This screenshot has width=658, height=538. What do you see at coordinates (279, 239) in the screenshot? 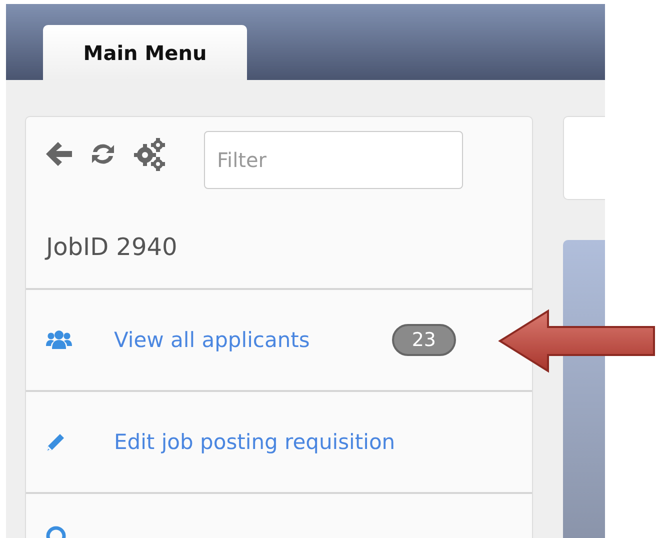
I see `job-id-title: JobID 2940` at bounding box center [279, 239].